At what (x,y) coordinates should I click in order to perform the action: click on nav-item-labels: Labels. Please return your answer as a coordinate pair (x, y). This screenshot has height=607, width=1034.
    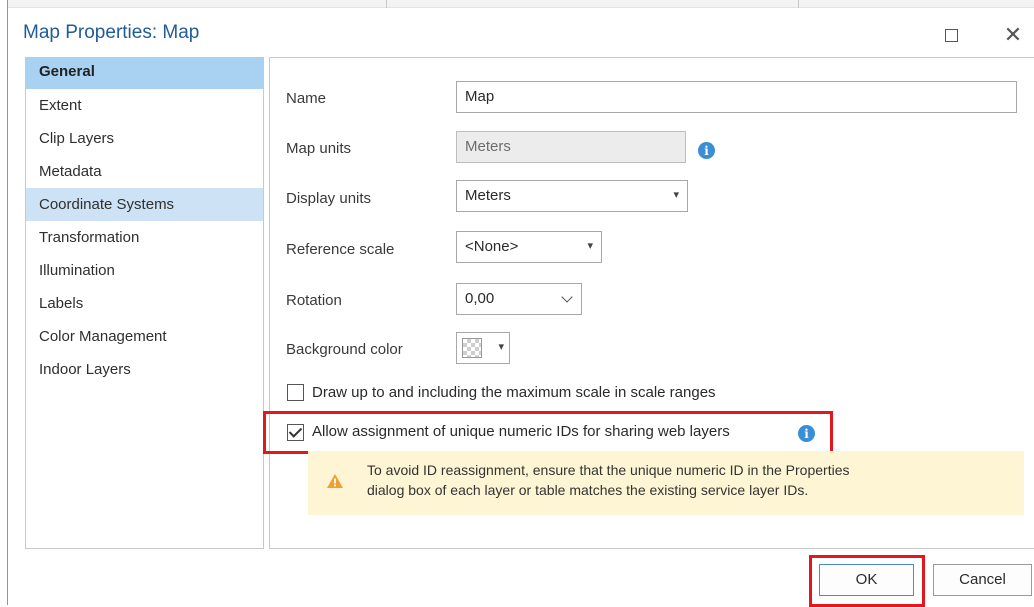
    Looking at the image, I should click on (144, 303).